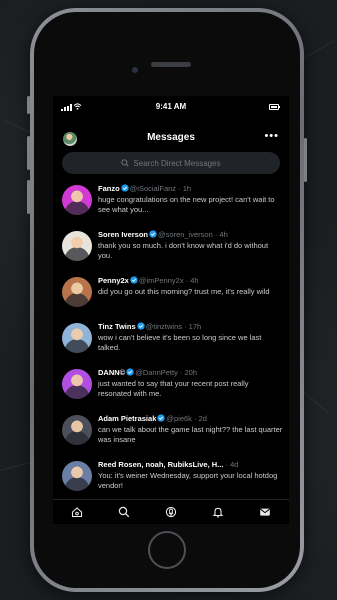 This screenshot has width=337, height=600. Describe the element at coordinates (117, 326) in the screenshot. I see `conversation-name: Tinz Twins` at that location.